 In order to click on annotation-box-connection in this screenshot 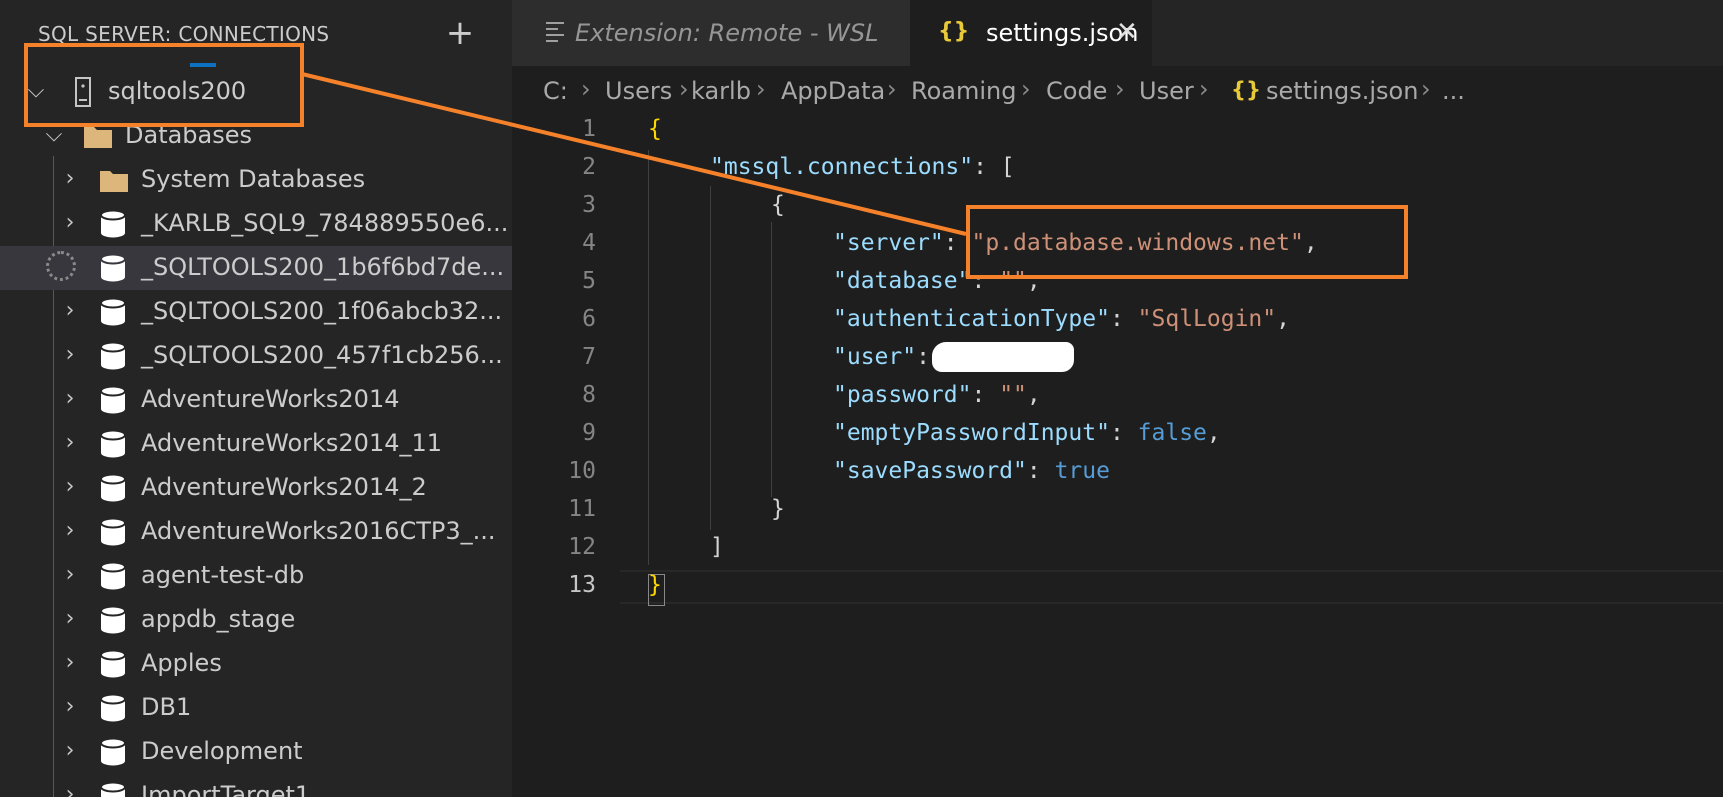, I will do `click(164, 85)`.